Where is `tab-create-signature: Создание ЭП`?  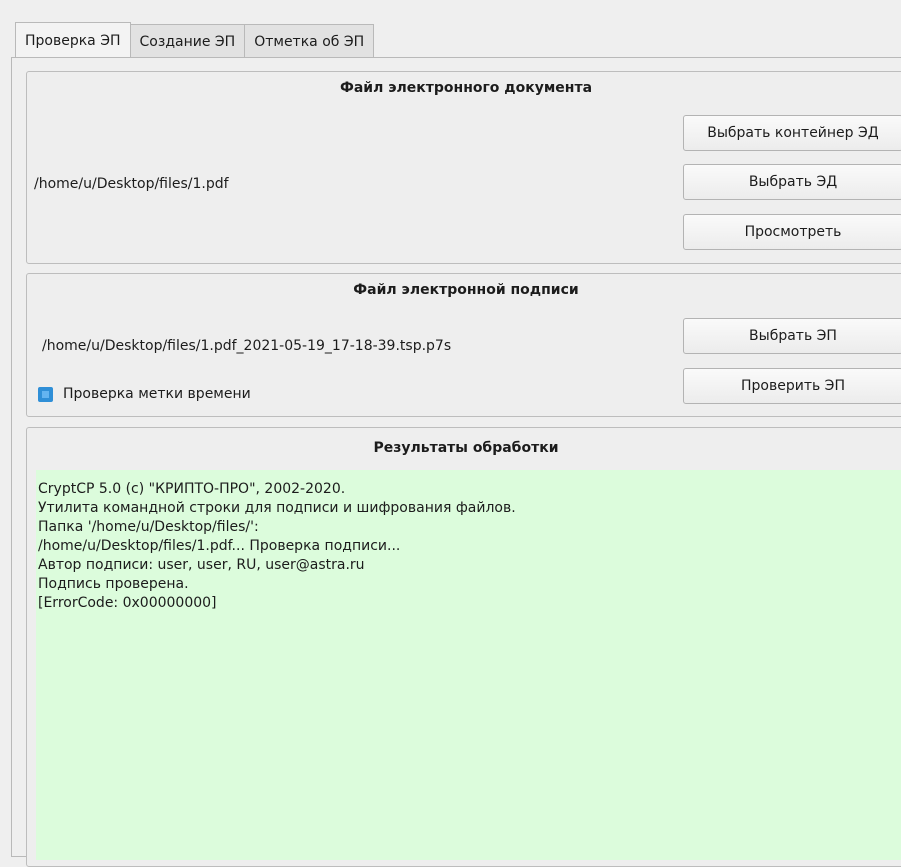
tab-create-signature: Создание ЭП is located at coordinates (188, 41).